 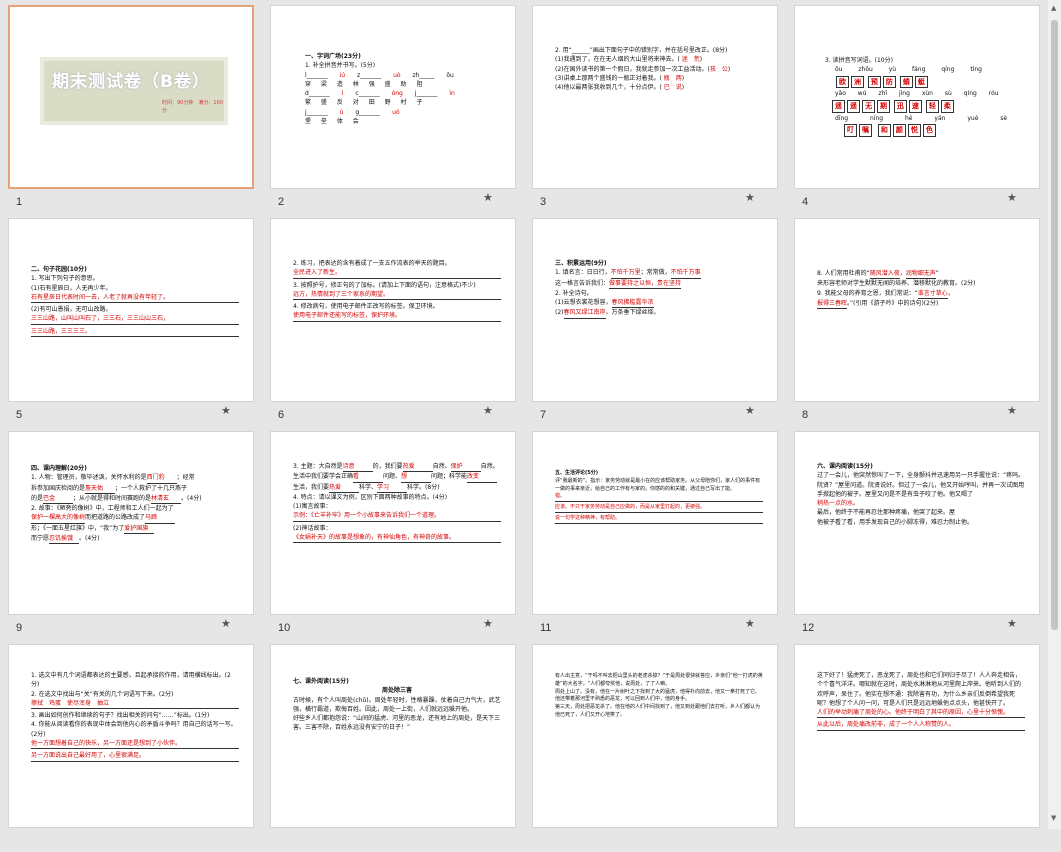 What do you see at coordinates (397, 538) in the screenshot?
I see `answer: 《女娲补天》的故事是想象的，有神仙角色，有神奇的故事。` at bounding box center [397, 538].